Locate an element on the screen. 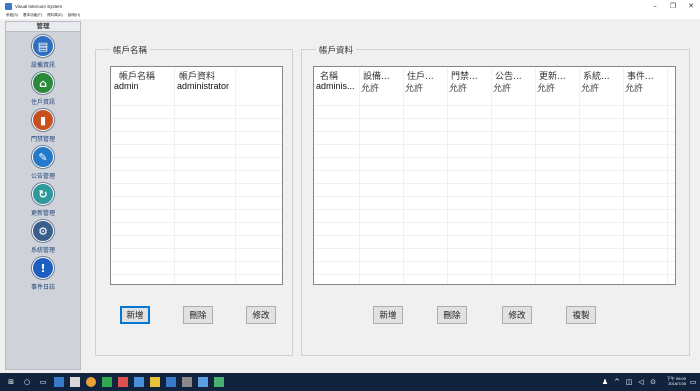  account-row-name: admin is located at coordinates (126, 86).